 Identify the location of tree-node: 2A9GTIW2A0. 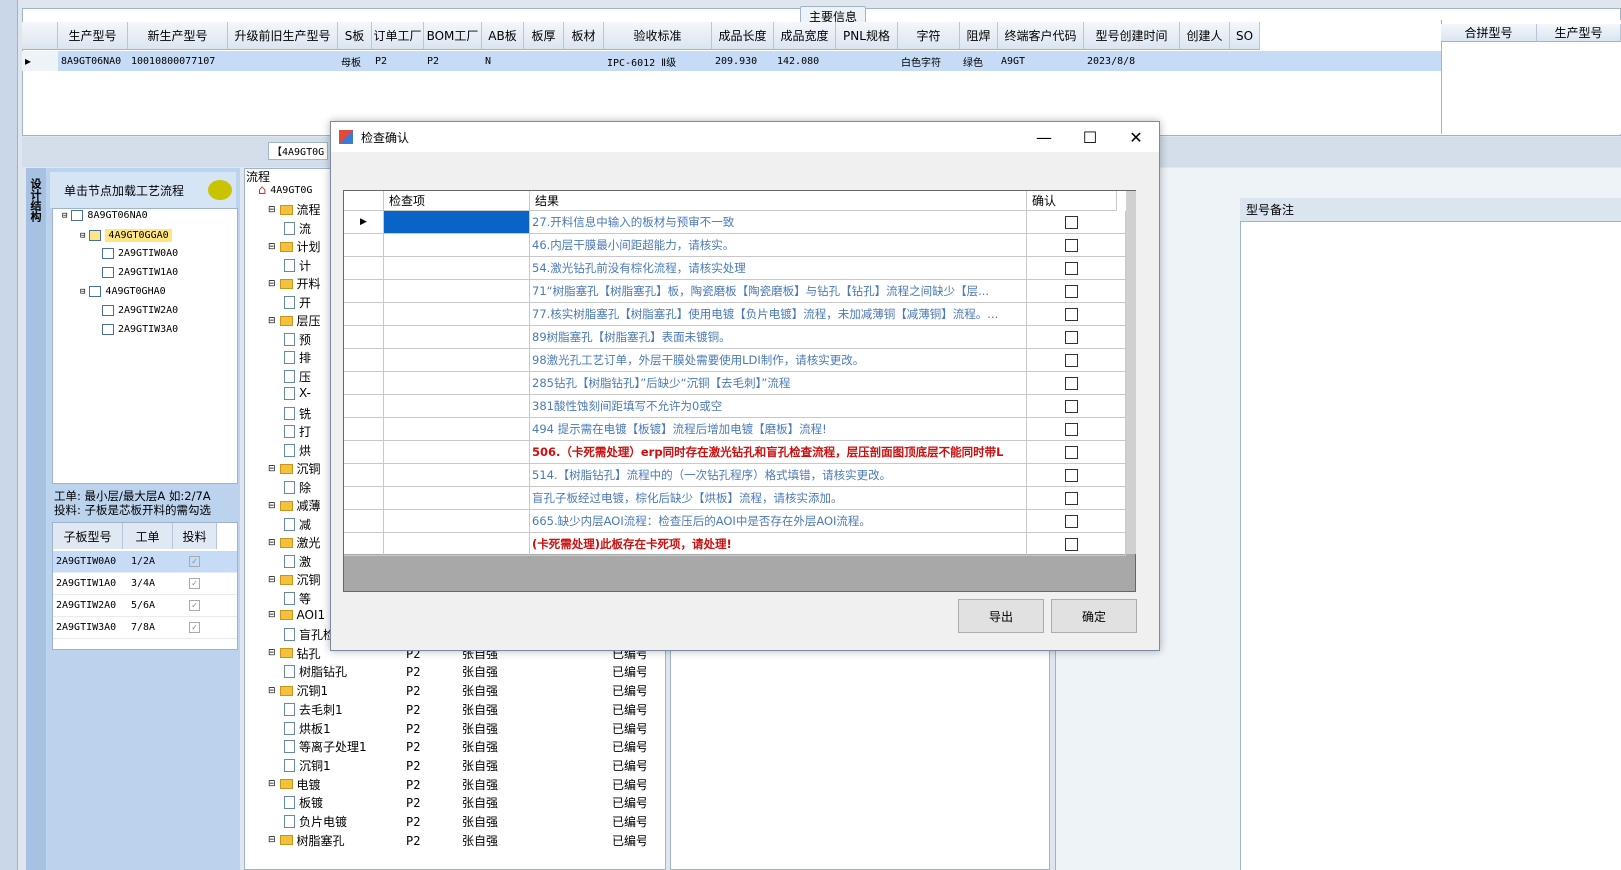
(138, 310).